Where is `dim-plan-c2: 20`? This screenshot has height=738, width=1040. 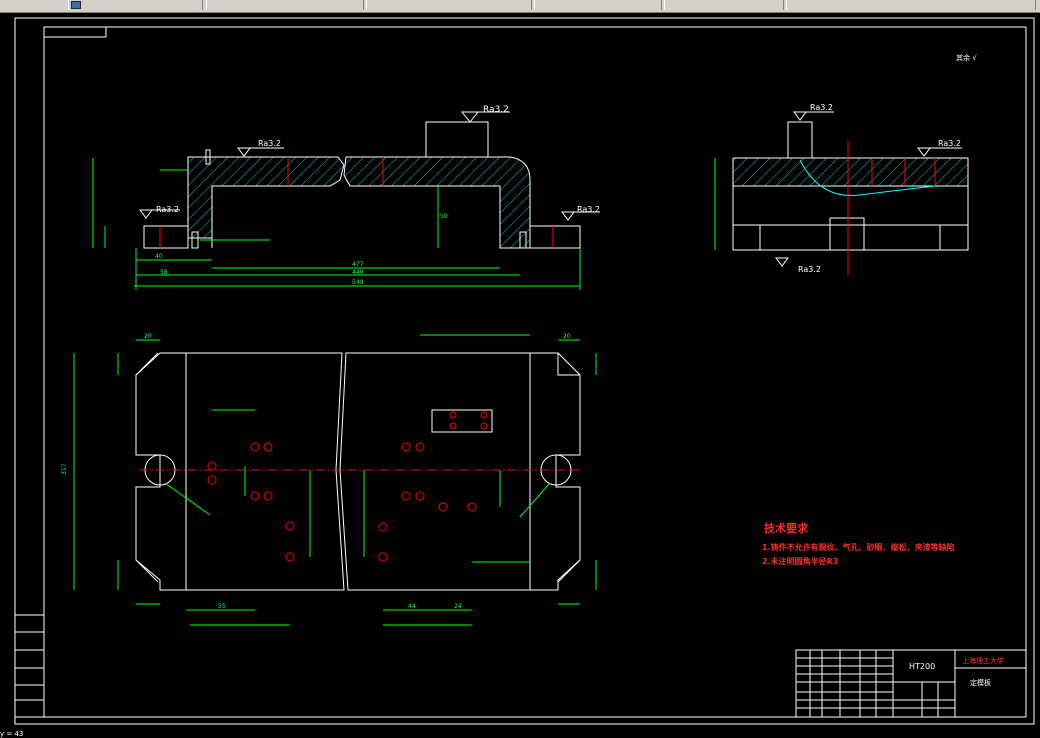 dim-plan-c2: 20 is located at coordinates (567, 336).